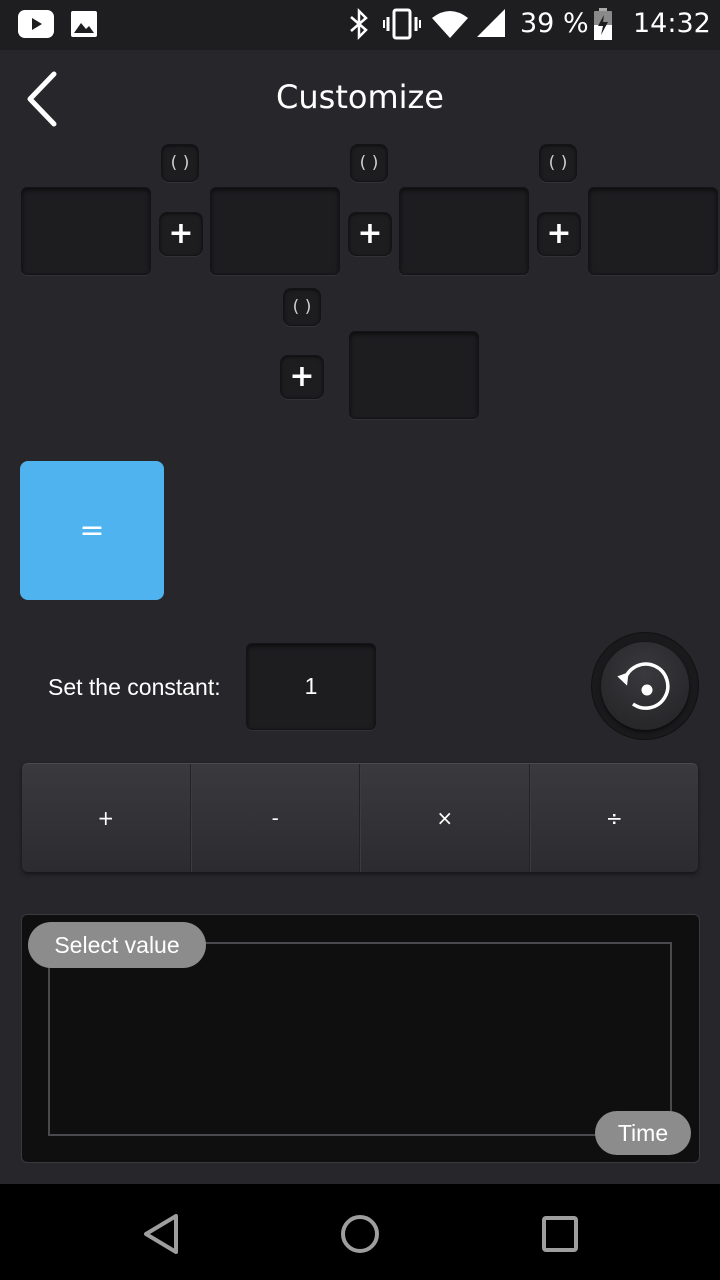  Describe the element at coordinates (302, 377) in the screenshot. I see `operator-button-4: +` at that location.